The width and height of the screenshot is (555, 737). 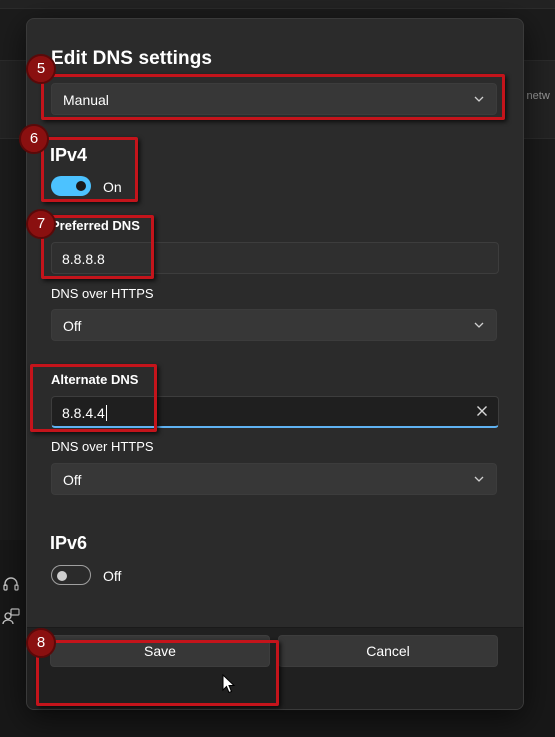 I want to click on mouse-pointer-icon, so click(x=229, y=684).